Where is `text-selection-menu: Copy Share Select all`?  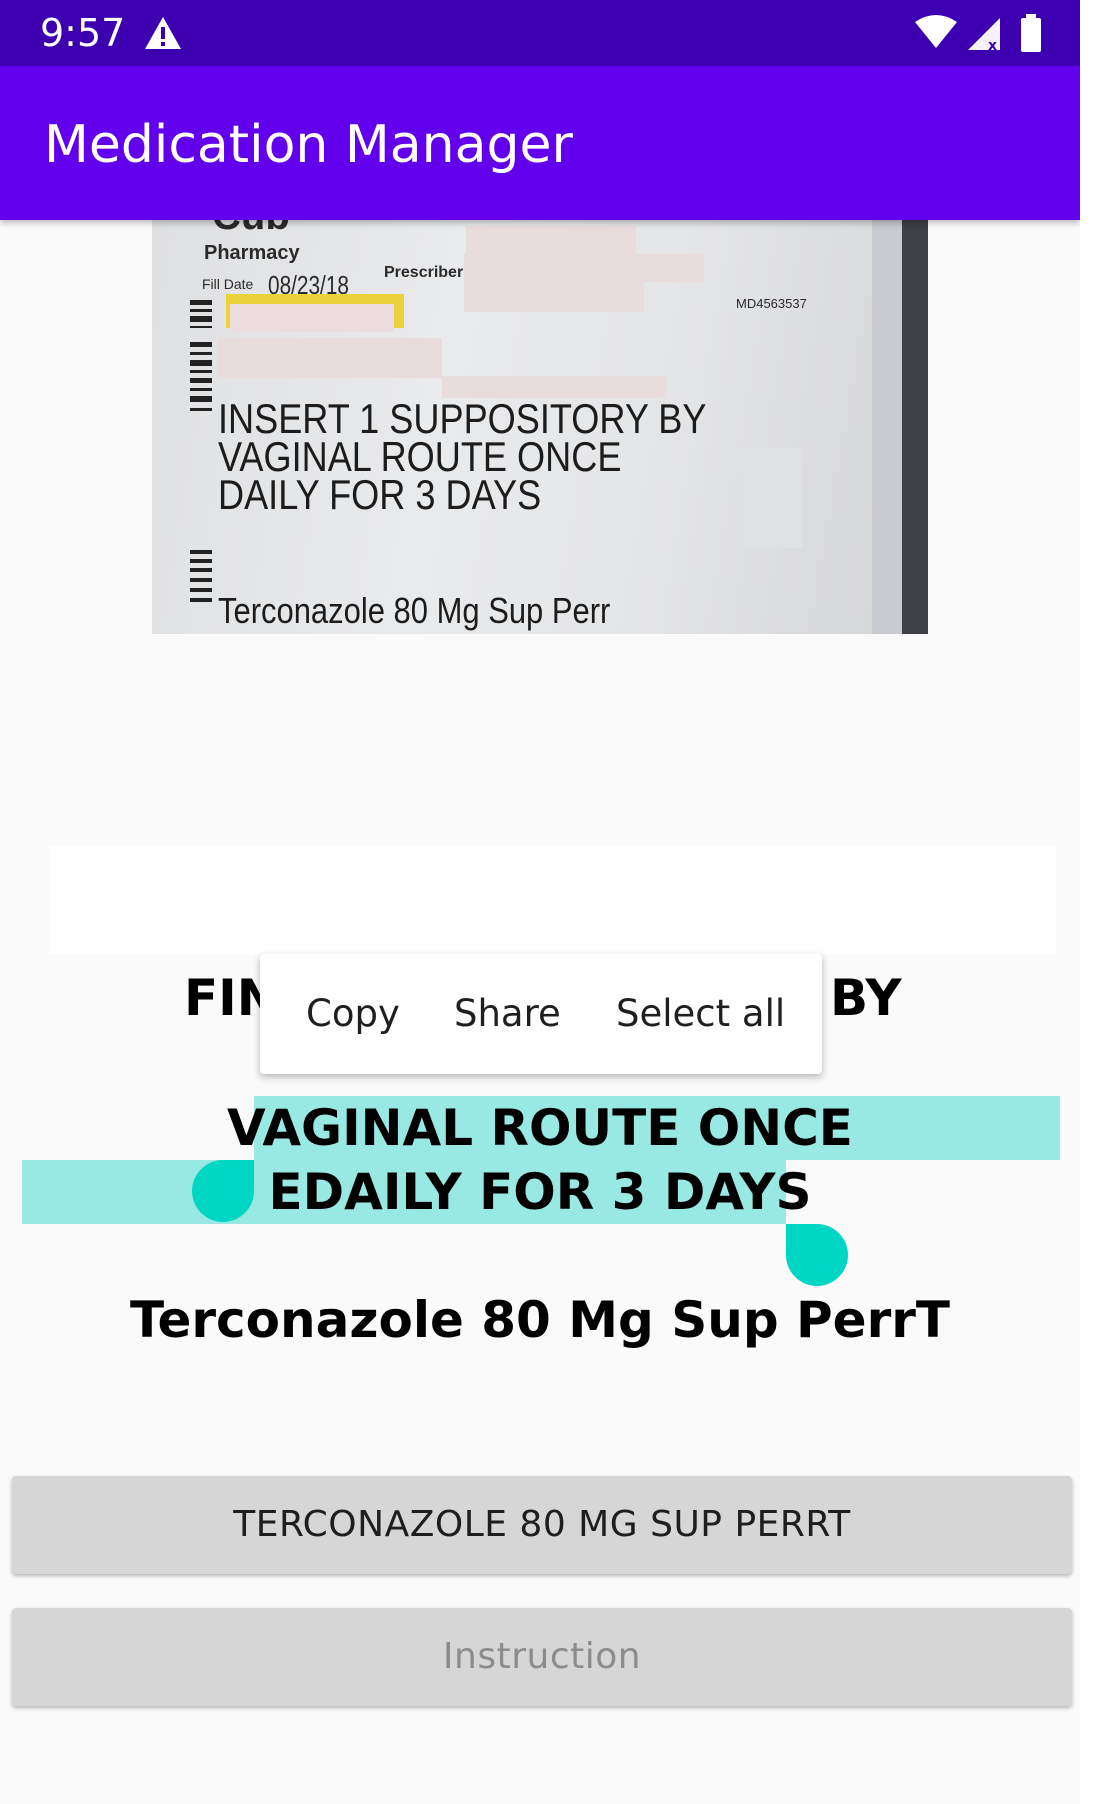 text-selection-menu: Copy Share Select all is located at coordinates (541, 1014).